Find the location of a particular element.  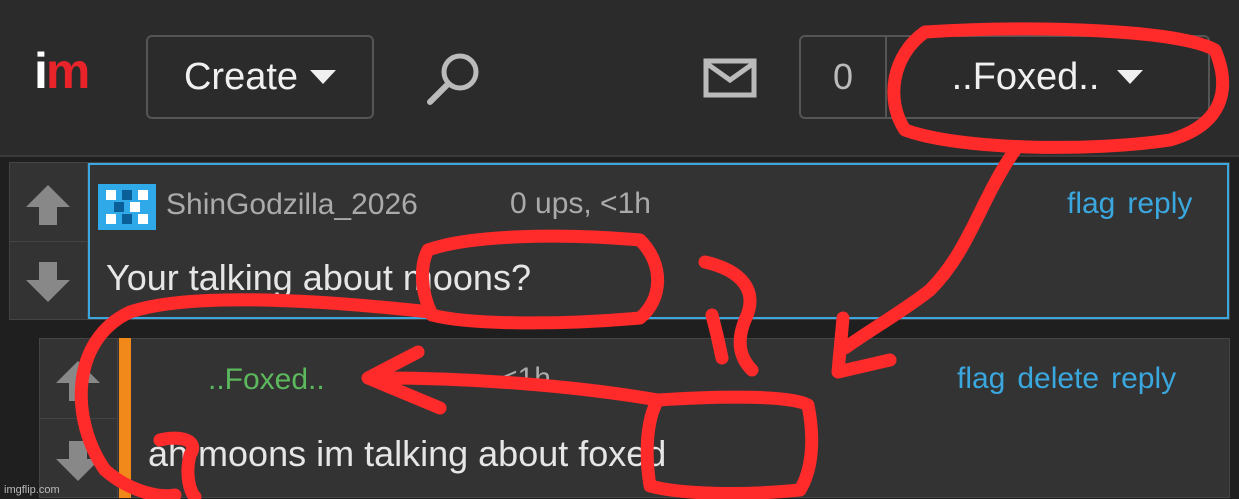

comment-meta: 0 ups, <1h is located at coordinates (580, 203).